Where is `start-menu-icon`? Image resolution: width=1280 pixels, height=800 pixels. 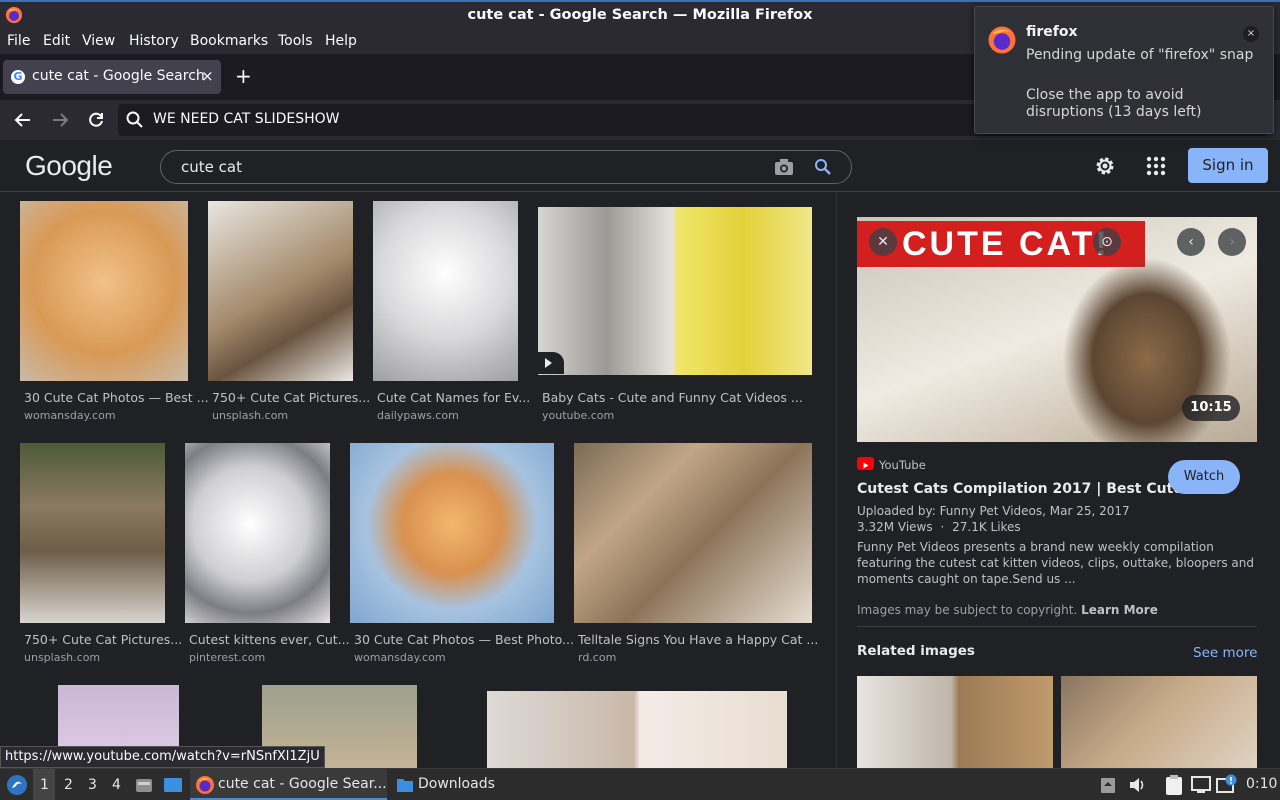 start-menu-icon is located at coordinates (17, 785).